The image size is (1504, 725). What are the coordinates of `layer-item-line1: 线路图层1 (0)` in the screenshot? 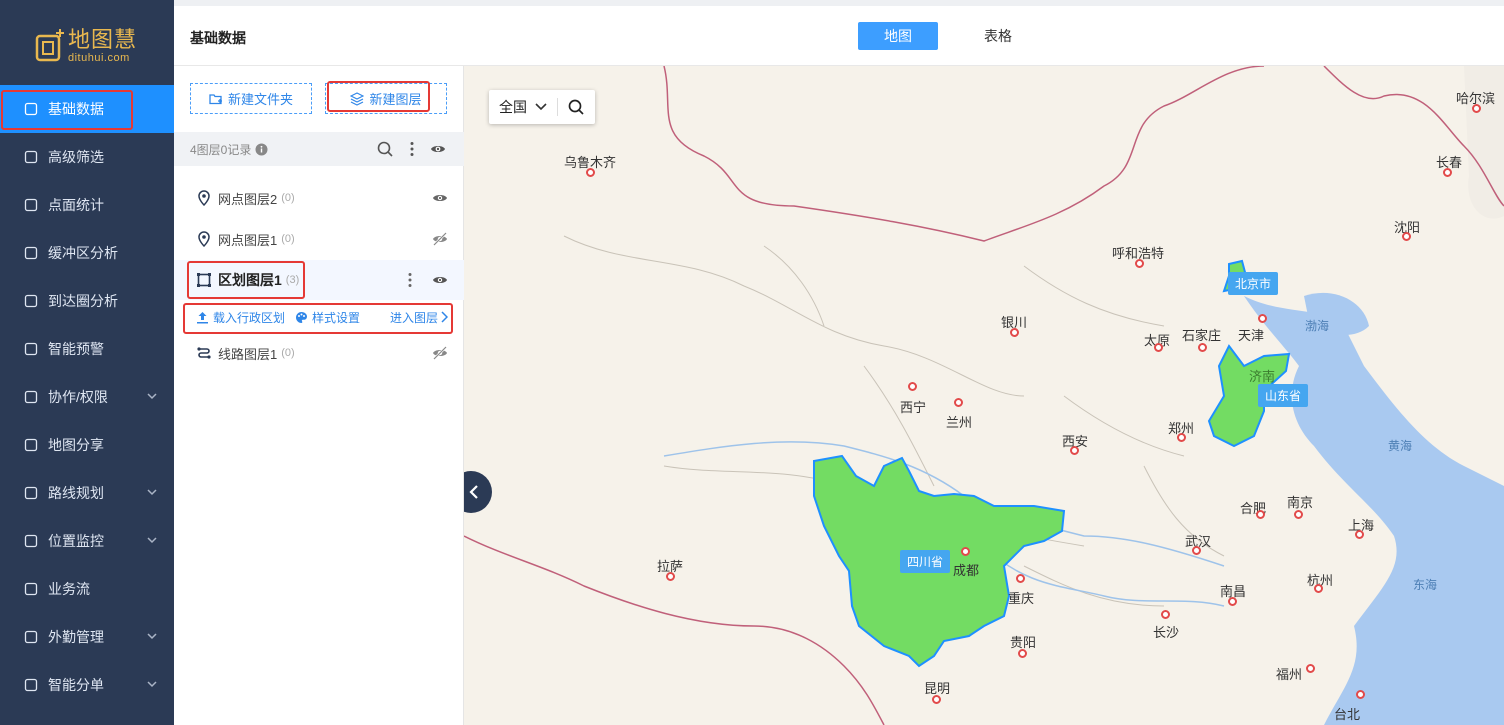 It's located at (319, 353).